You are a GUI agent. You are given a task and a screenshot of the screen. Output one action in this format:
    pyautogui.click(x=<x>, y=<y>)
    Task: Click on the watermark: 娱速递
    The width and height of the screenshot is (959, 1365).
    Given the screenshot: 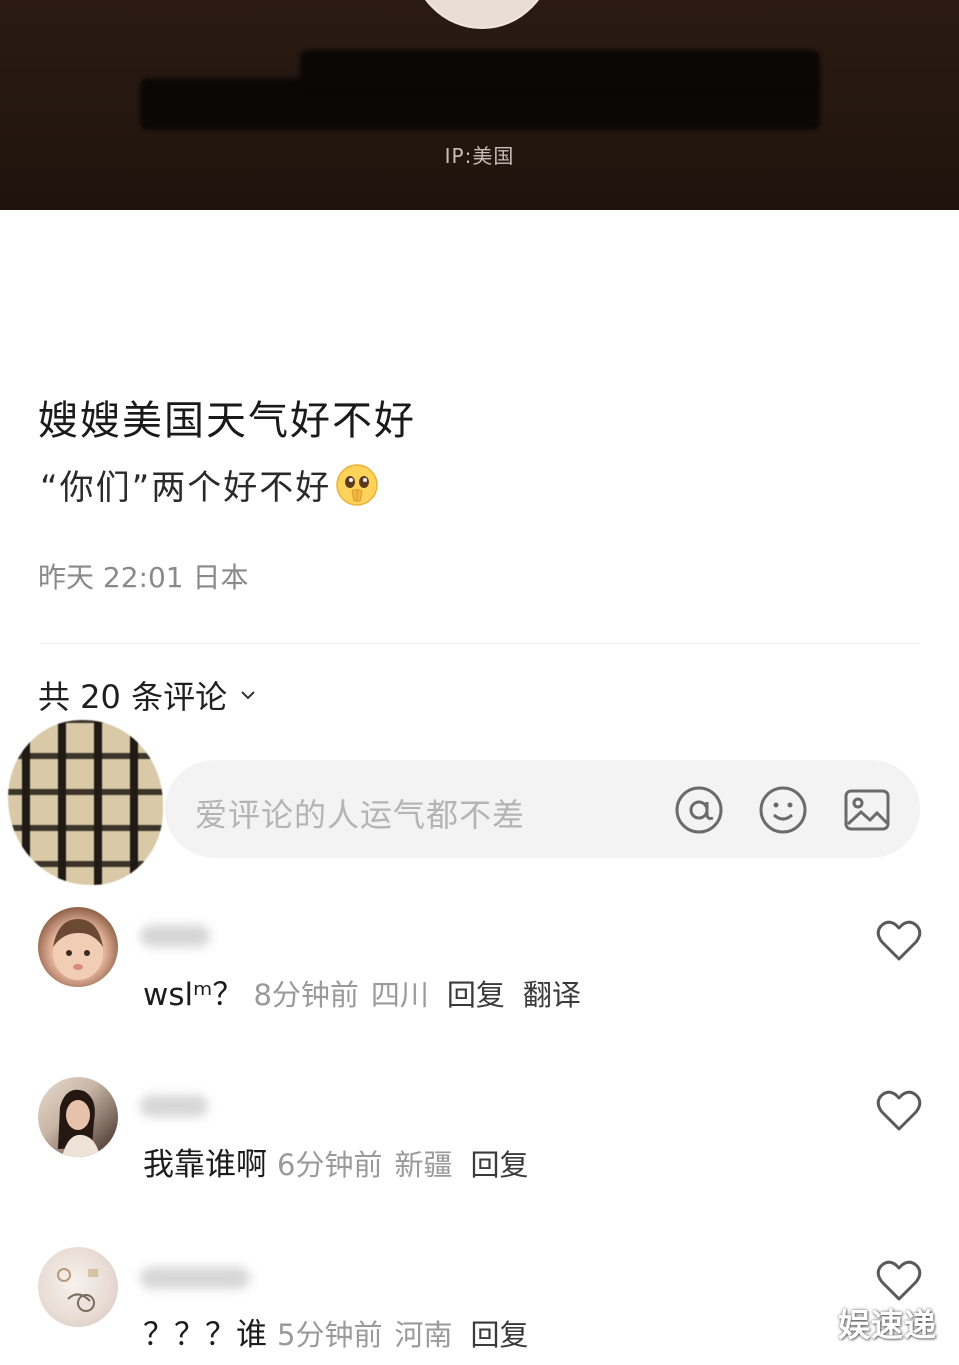 What is the action you would take?
    pyautogui.click(x=888, y=1325)
    